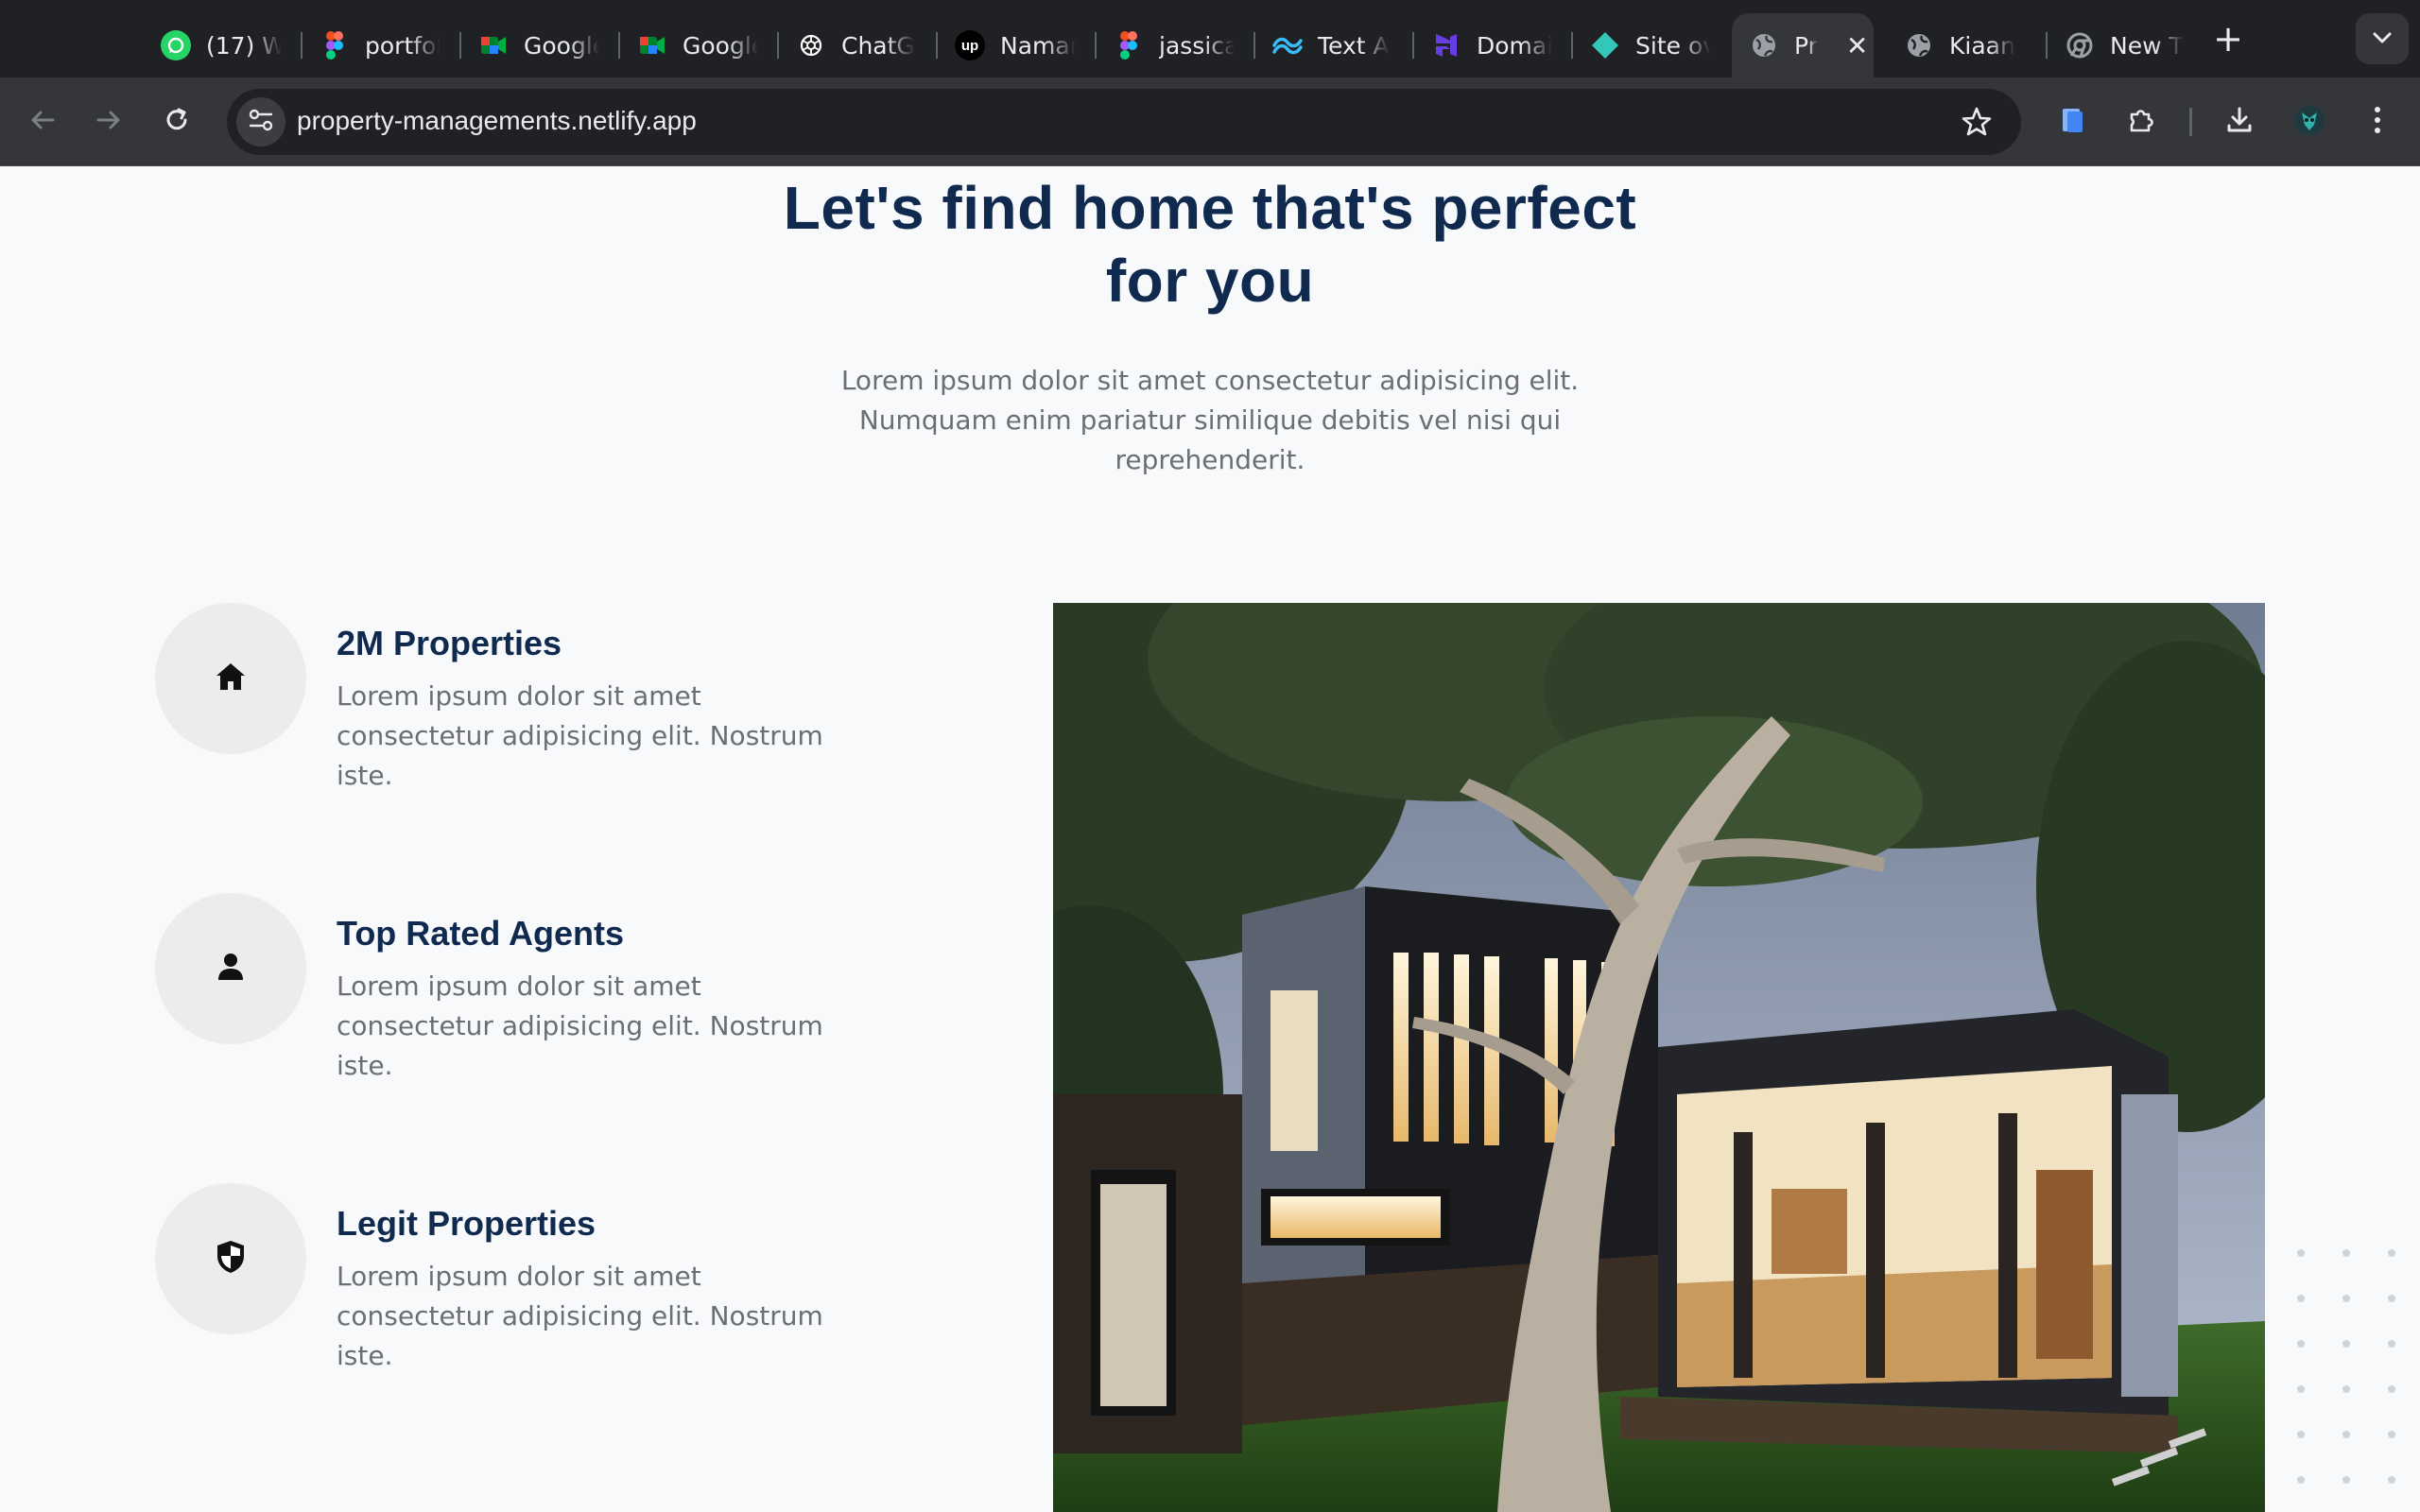 This screenshot has width=2420, height=1512. Describe the element at coordinates (811, 45) in the screenshot. I see `chatgpt-icon` at that location.